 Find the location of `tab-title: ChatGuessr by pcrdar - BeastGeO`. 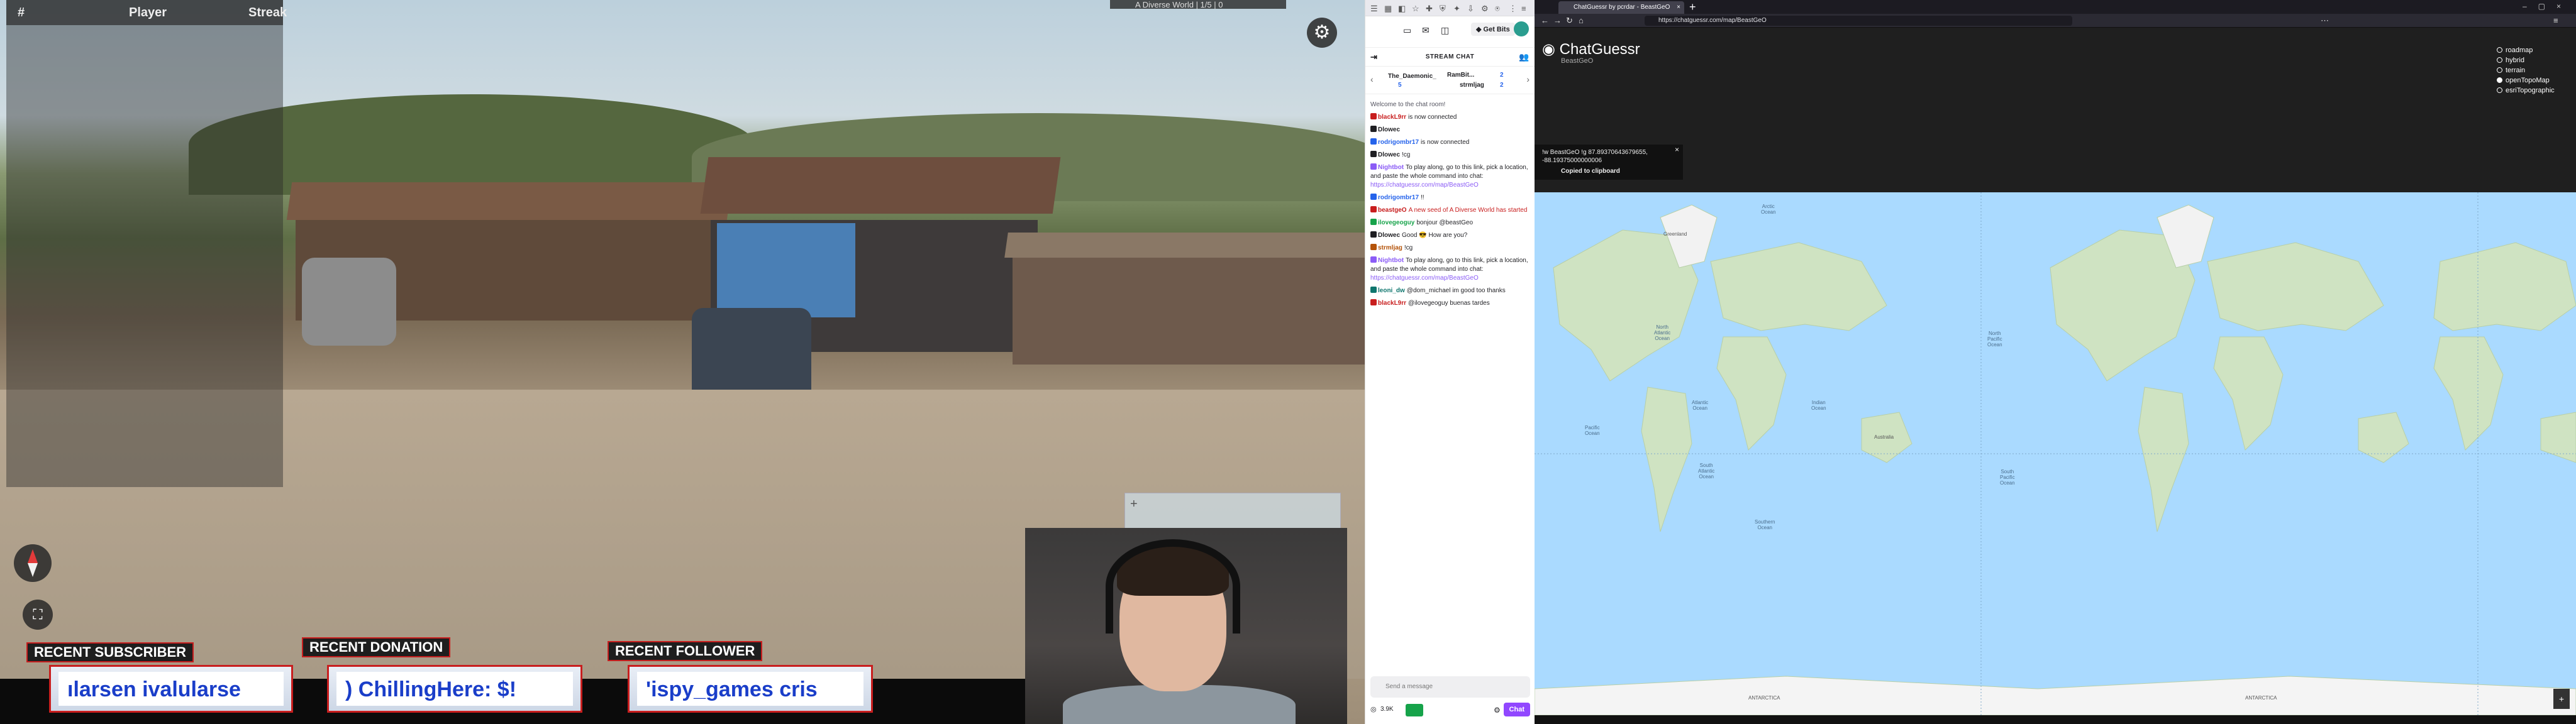

tab-title: ChatGuessr by pcrdar - BeastGeO is located at coordinates (1622, 7).